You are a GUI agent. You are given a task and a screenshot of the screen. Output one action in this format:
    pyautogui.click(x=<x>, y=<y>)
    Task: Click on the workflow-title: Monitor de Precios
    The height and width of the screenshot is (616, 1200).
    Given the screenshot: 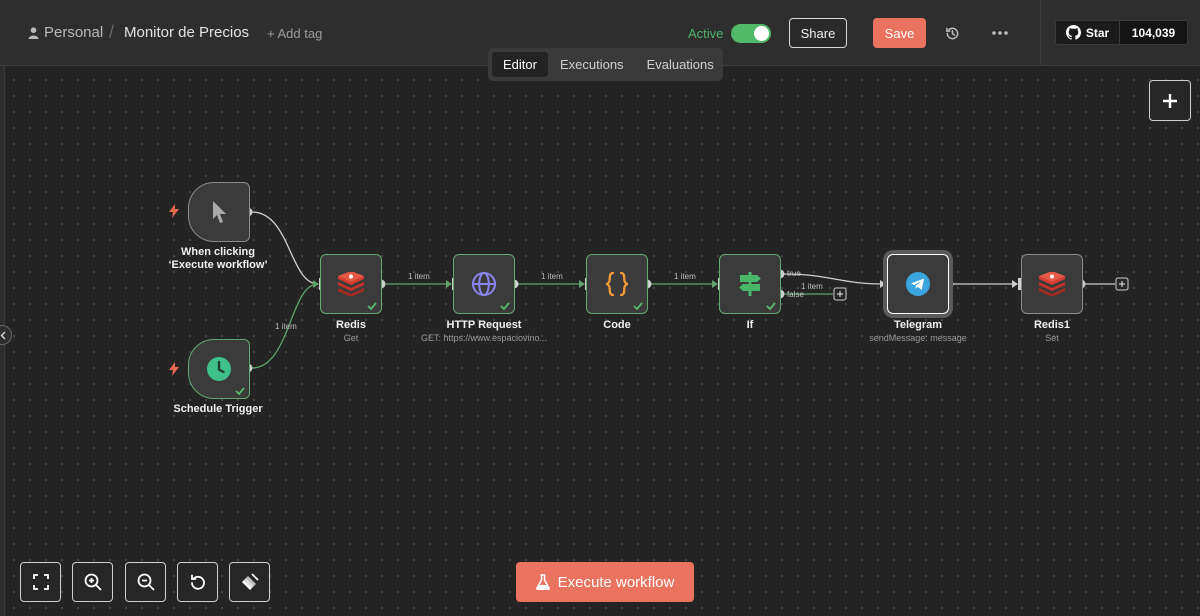 What is the action you would take?
    pyautogui.click(x=186, y=32)
    